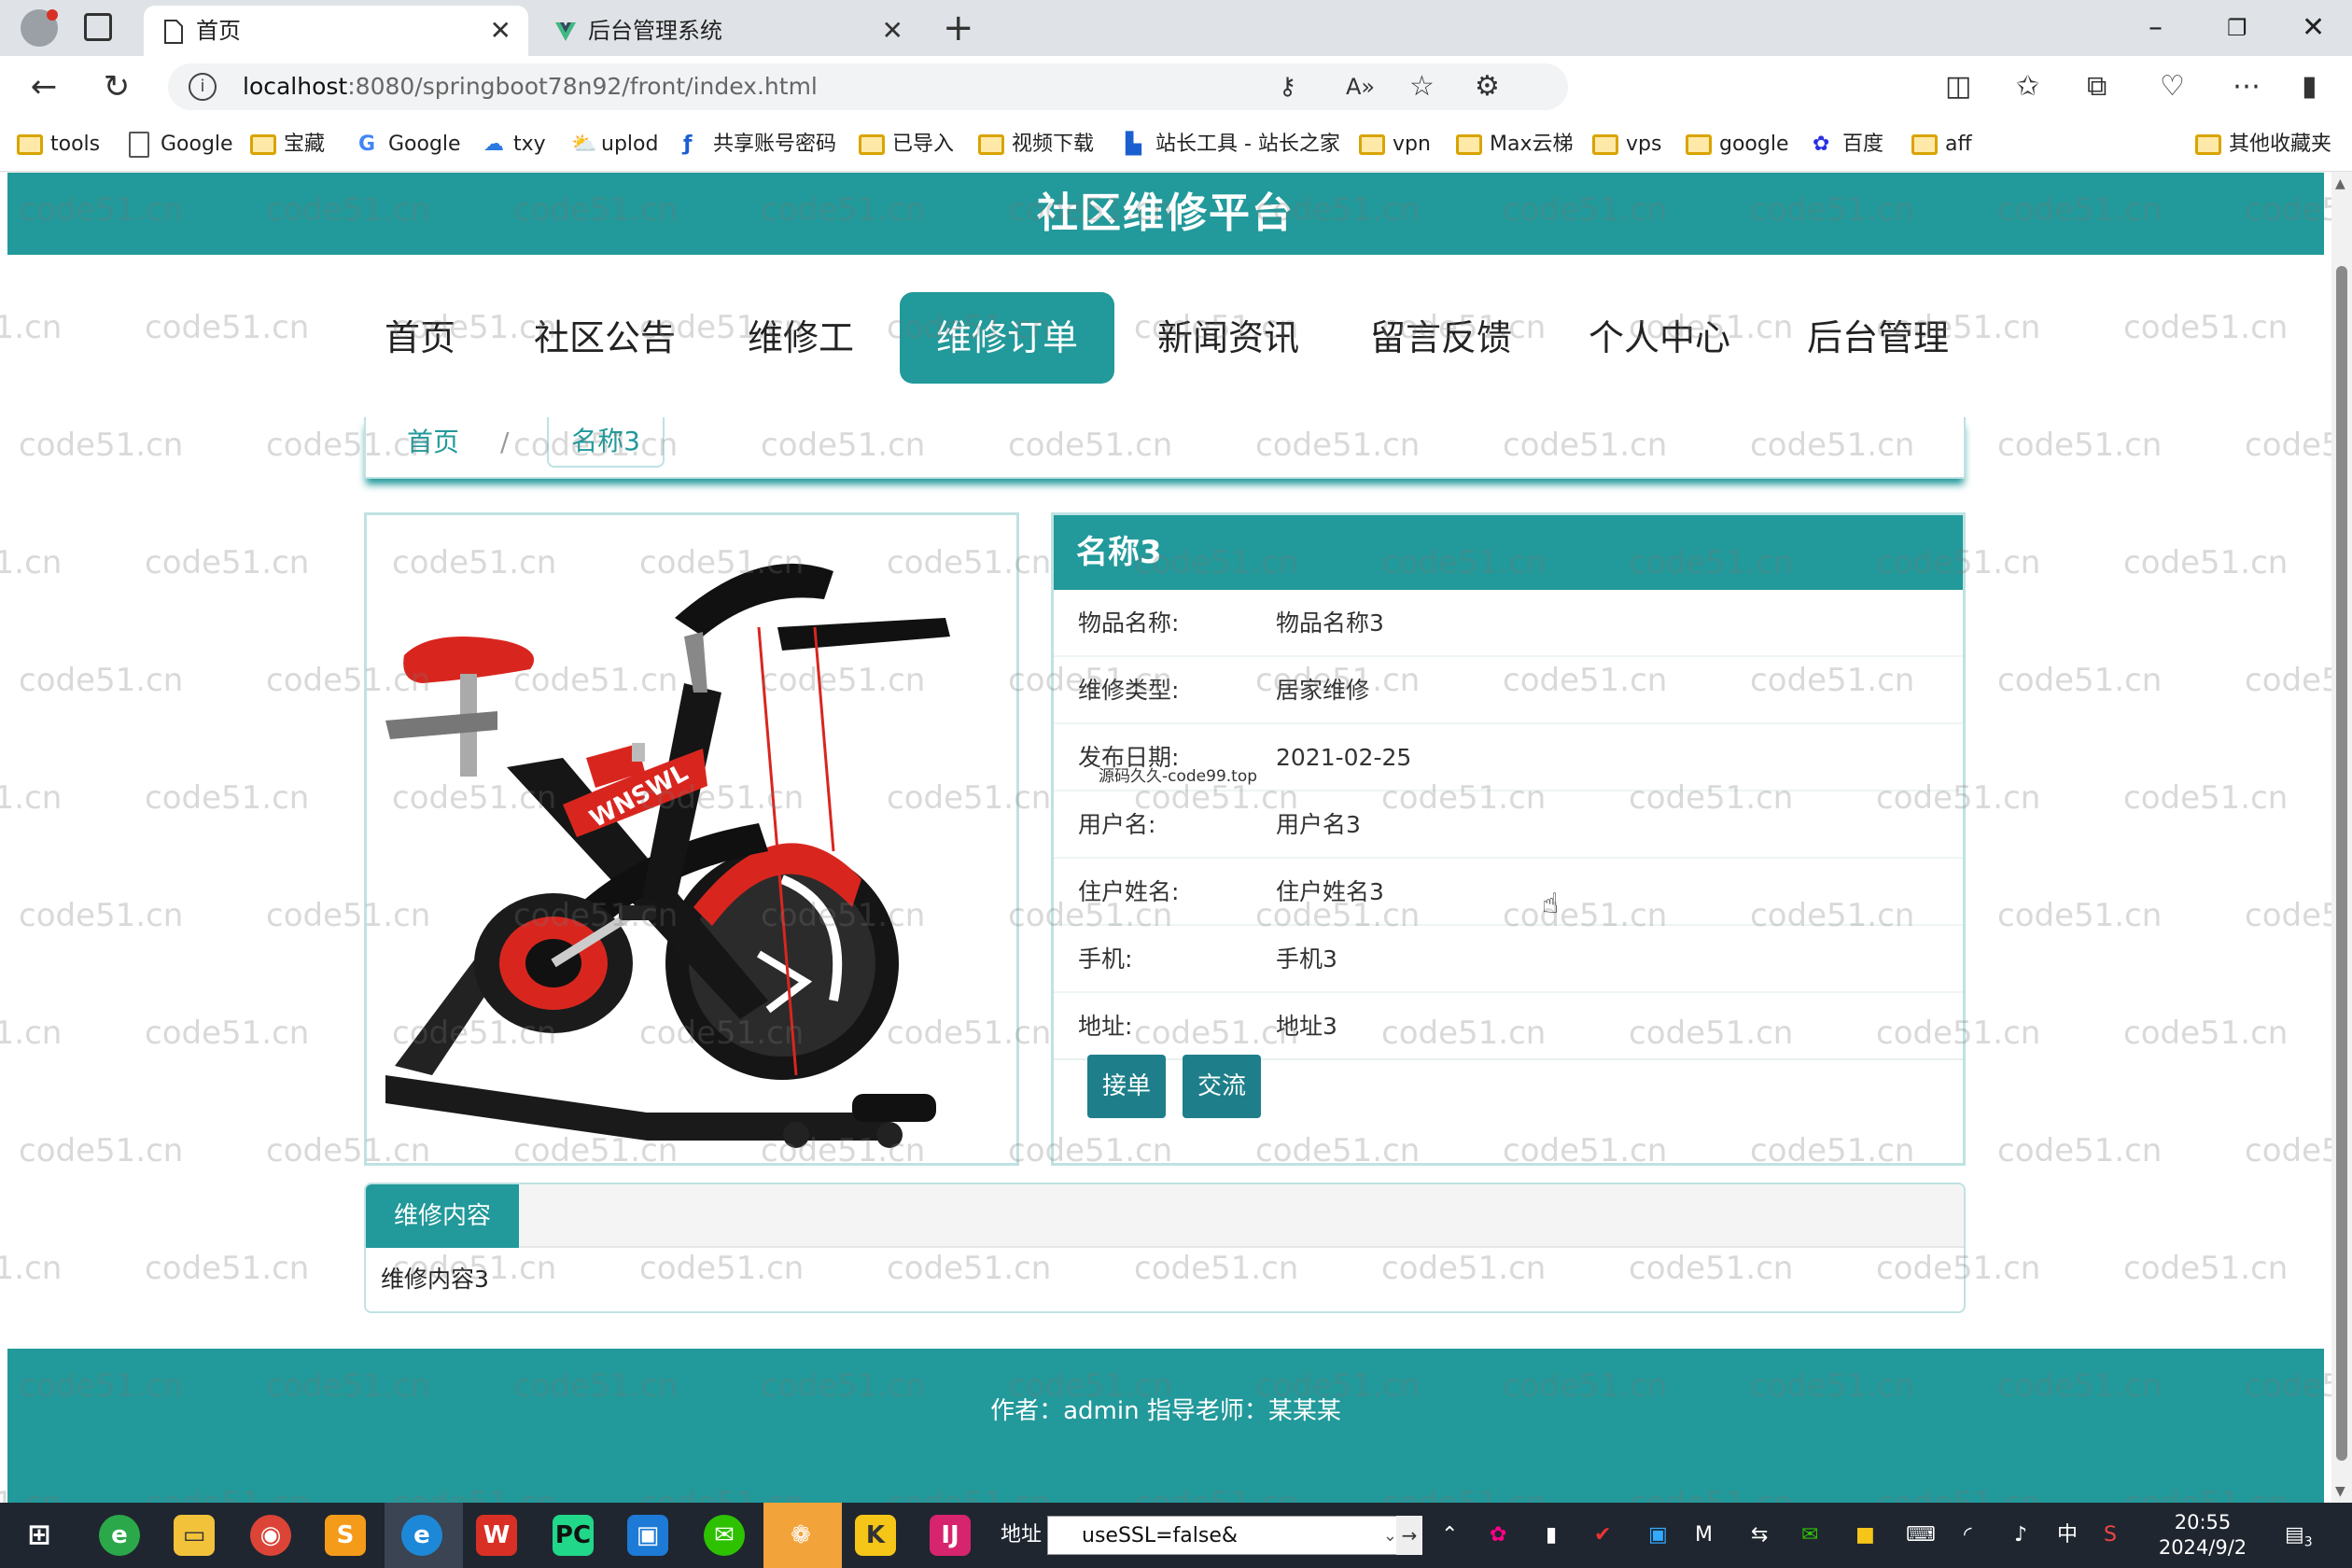 Image resolution: width=2352 pixels, height=1568 pixels. What do you see at coordinates (1228, 338) in the screenshot?
I see `nav-news: 新闻资讯` at bounding box center [1228, 338].